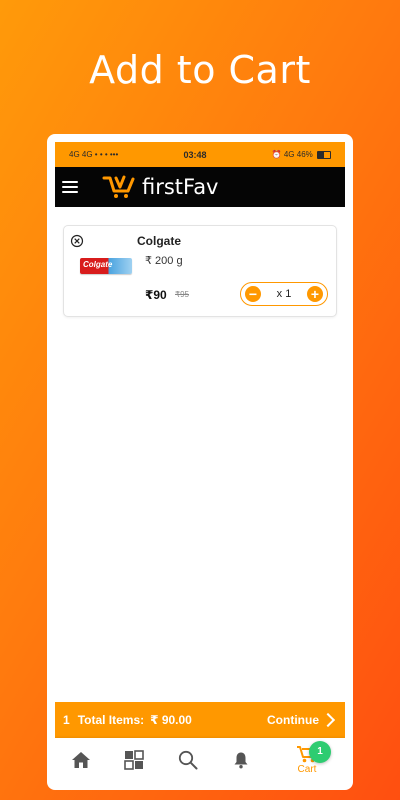 This screenshot has width=400, height=800. What do you see at coordinates (328, 720) in the screenshot?
I see `chevron-right-icon` at bounding box center [328, 720].